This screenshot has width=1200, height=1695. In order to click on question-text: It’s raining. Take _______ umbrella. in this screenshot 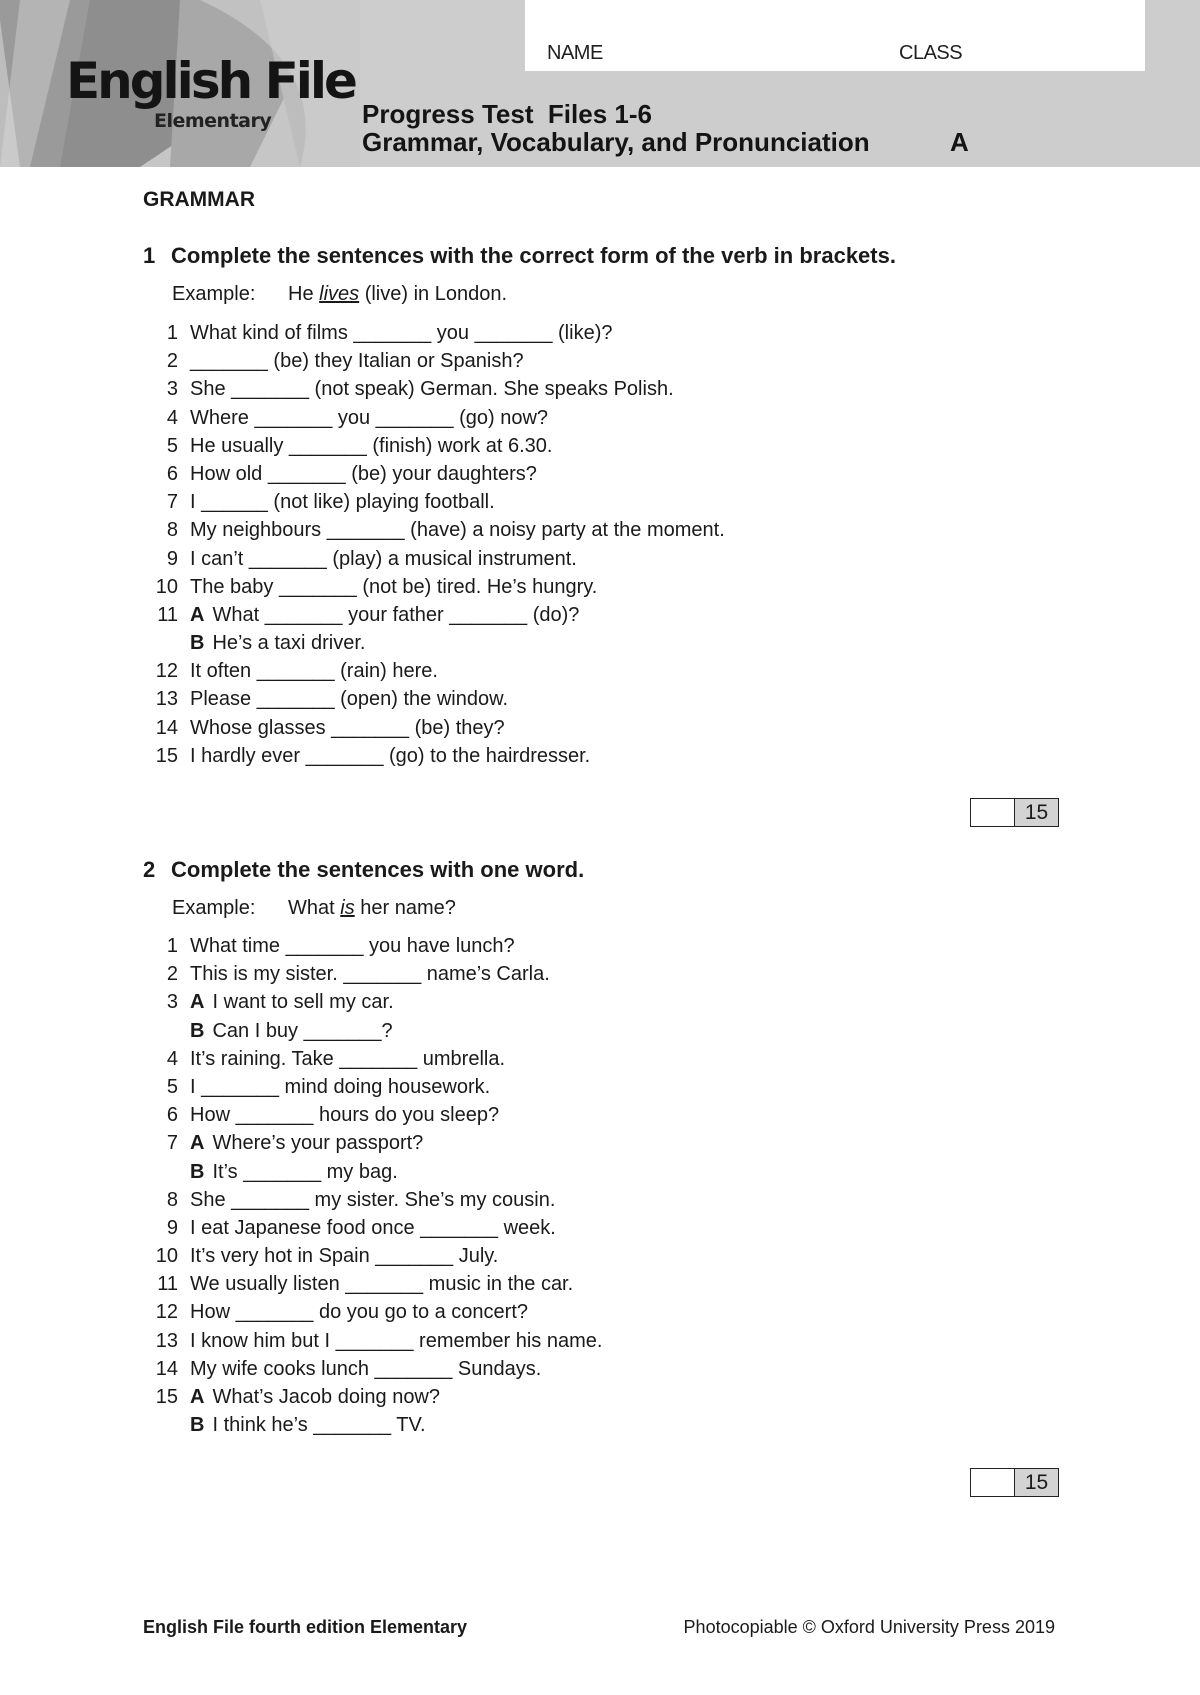, I will do `click(347, 1059)`.